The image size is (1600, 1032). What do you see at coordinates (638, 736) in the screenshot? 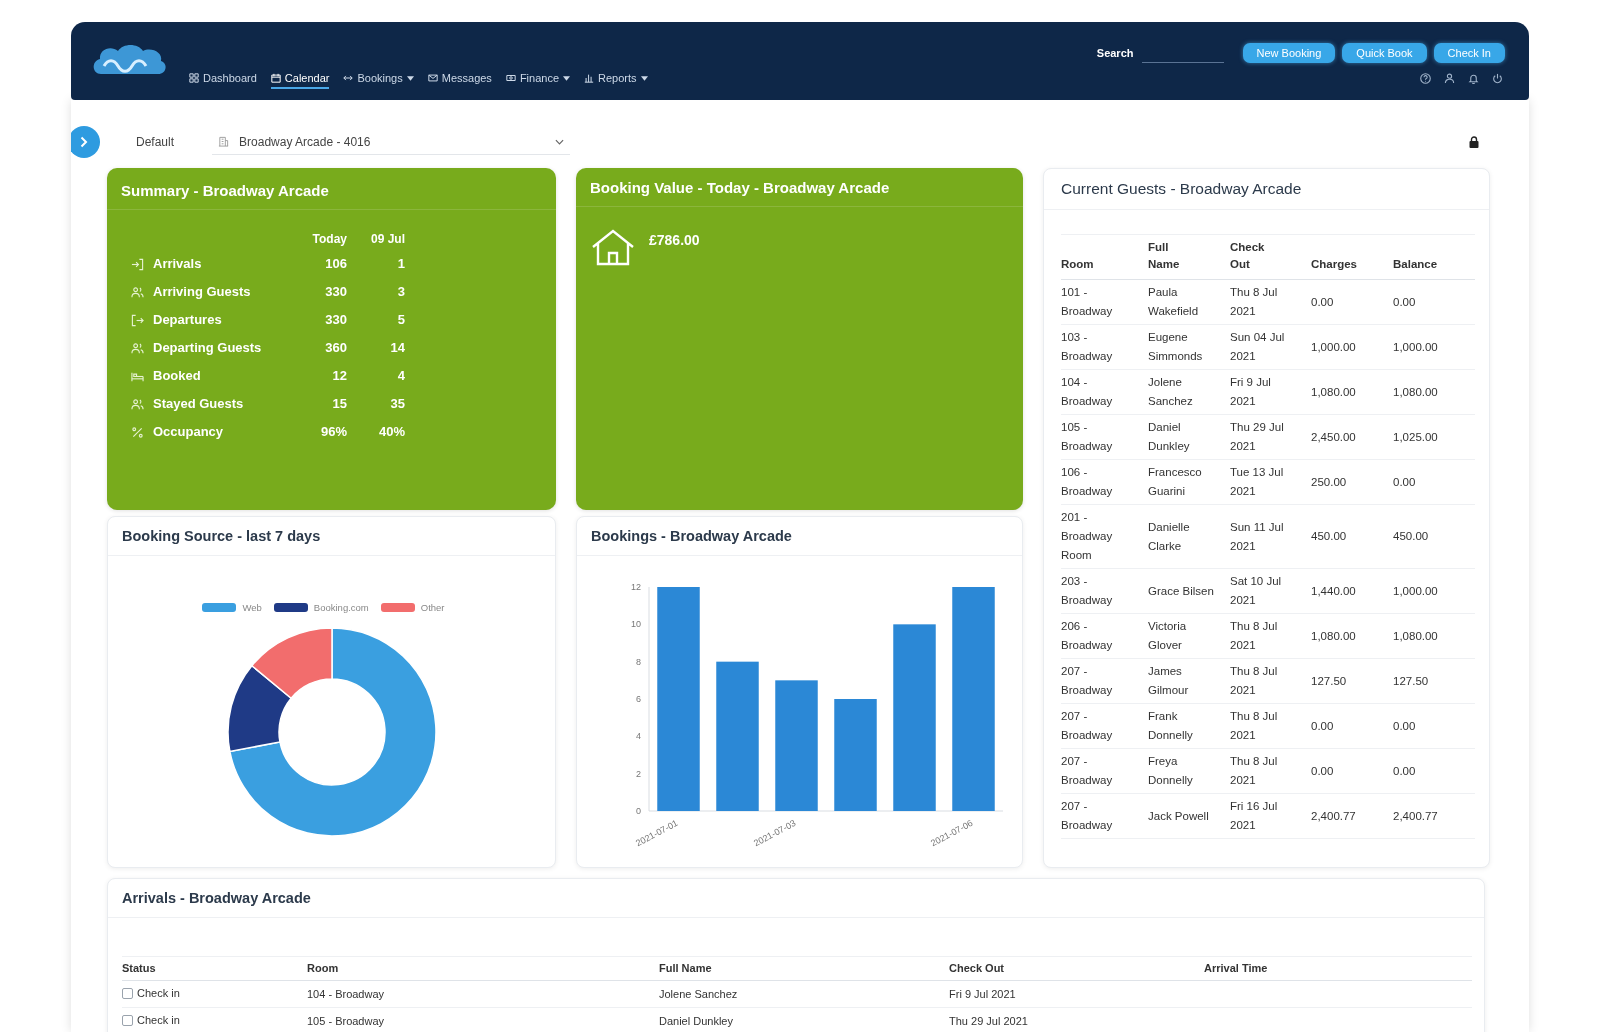
I see `y-axis-label: 4` at bounding box center [638, 736].